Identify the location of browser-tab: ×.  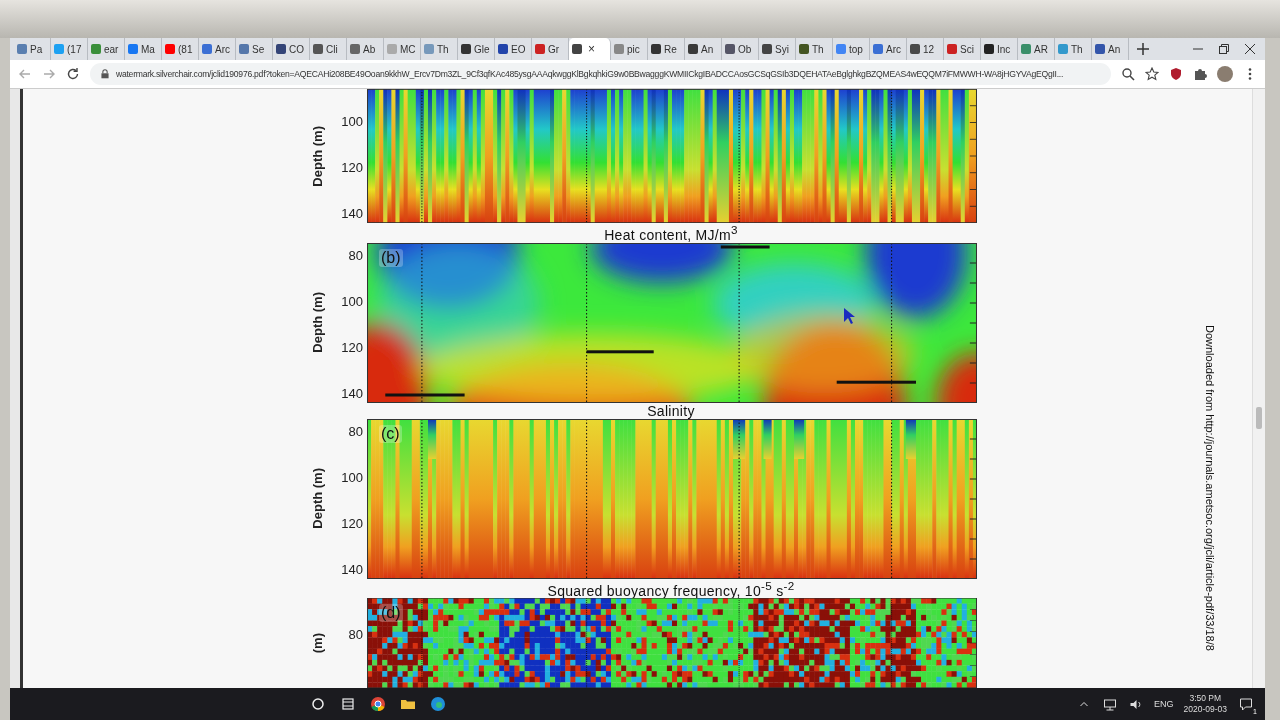
(590, 49).